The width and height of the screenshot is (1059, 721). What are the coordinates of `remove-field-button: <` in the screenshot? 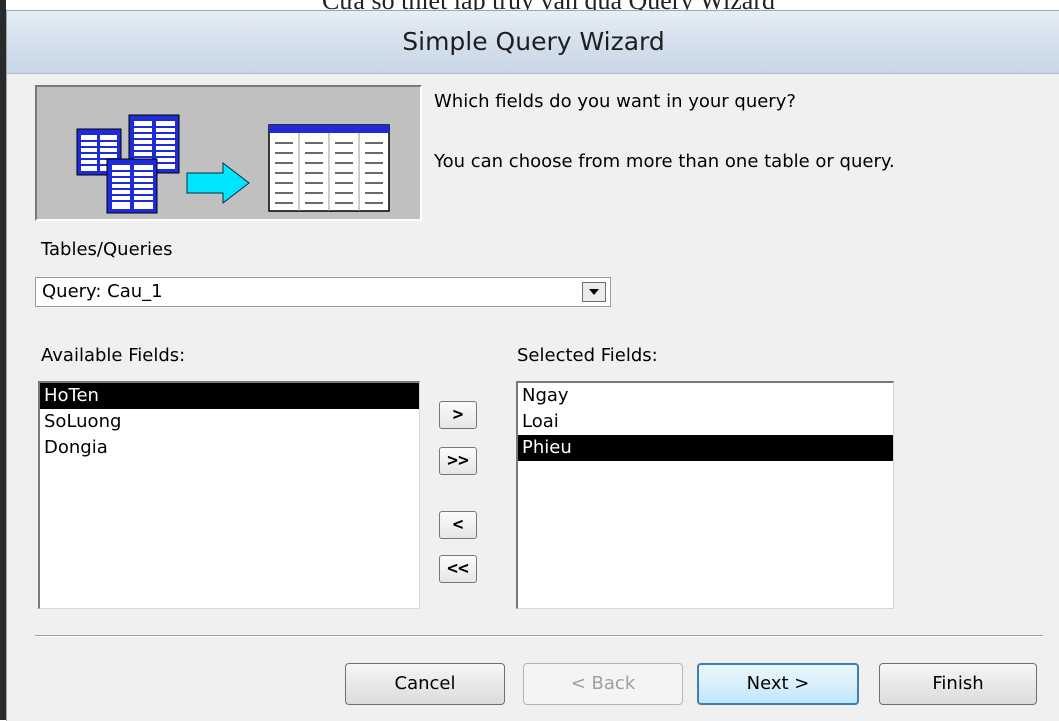 It's located at (458, 525).